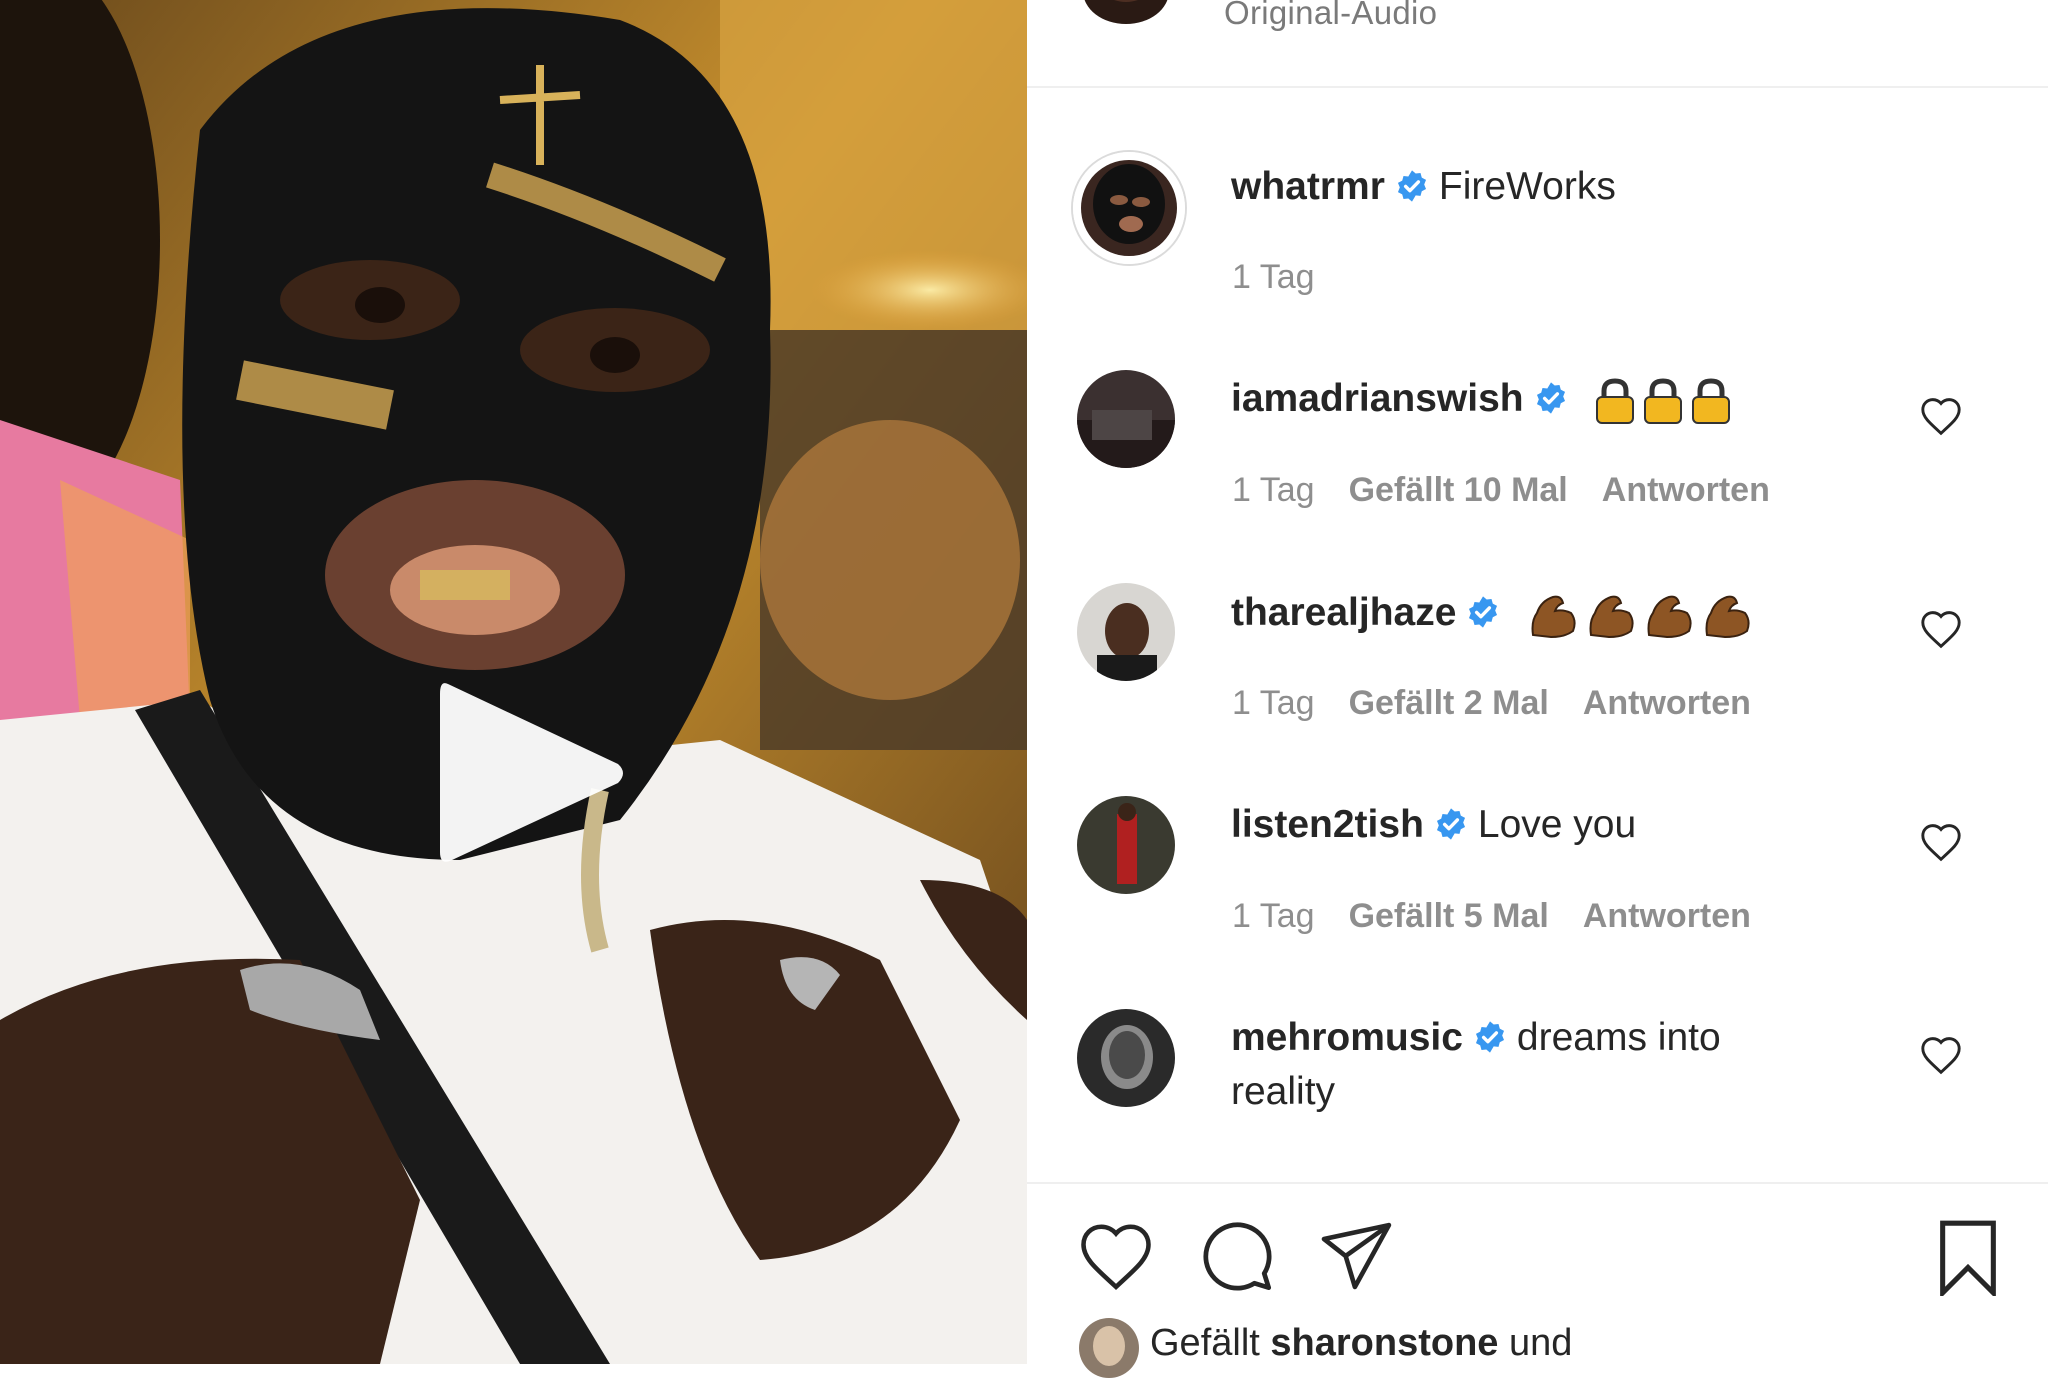 The image size is (2048, 1378). I want to click on comment-username: iamadrianswish, so click(1377, 398).